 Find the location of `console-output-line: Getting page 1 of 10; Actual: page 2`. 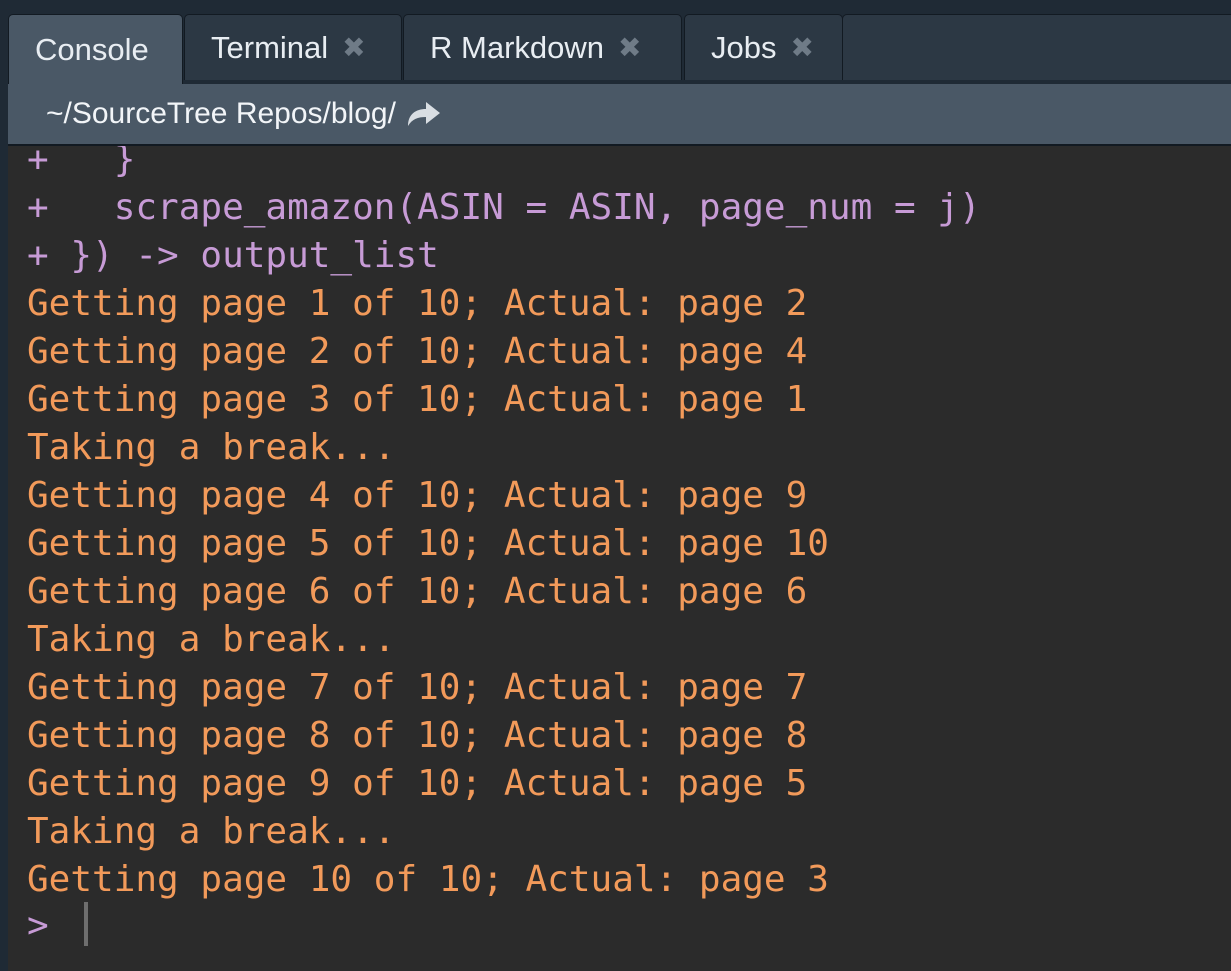

console-output-line: Getting page 1 of 10; Actual: page 2 is located at coordinates (417, 303).